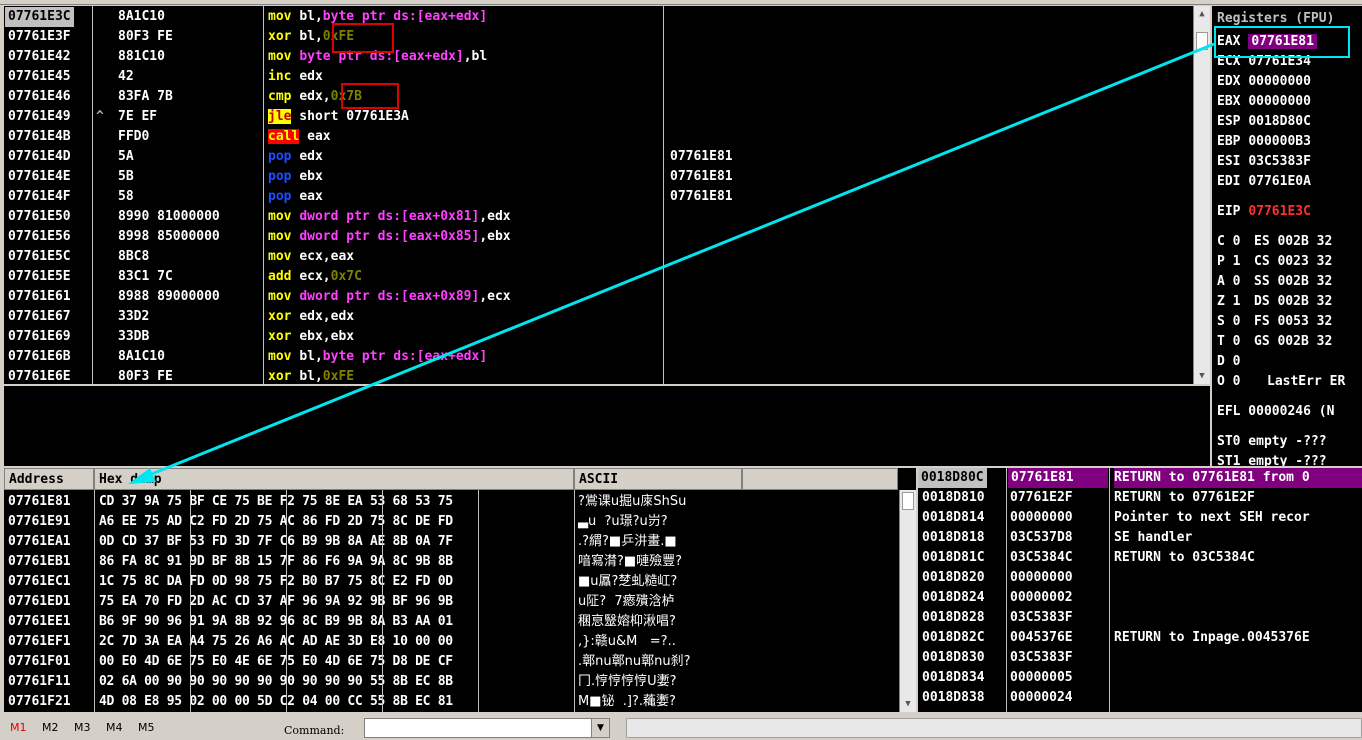  Describe the element at coordinates (1287, 16) in the screenshot. I see `registers-title: Registers (FPU)` at that location.